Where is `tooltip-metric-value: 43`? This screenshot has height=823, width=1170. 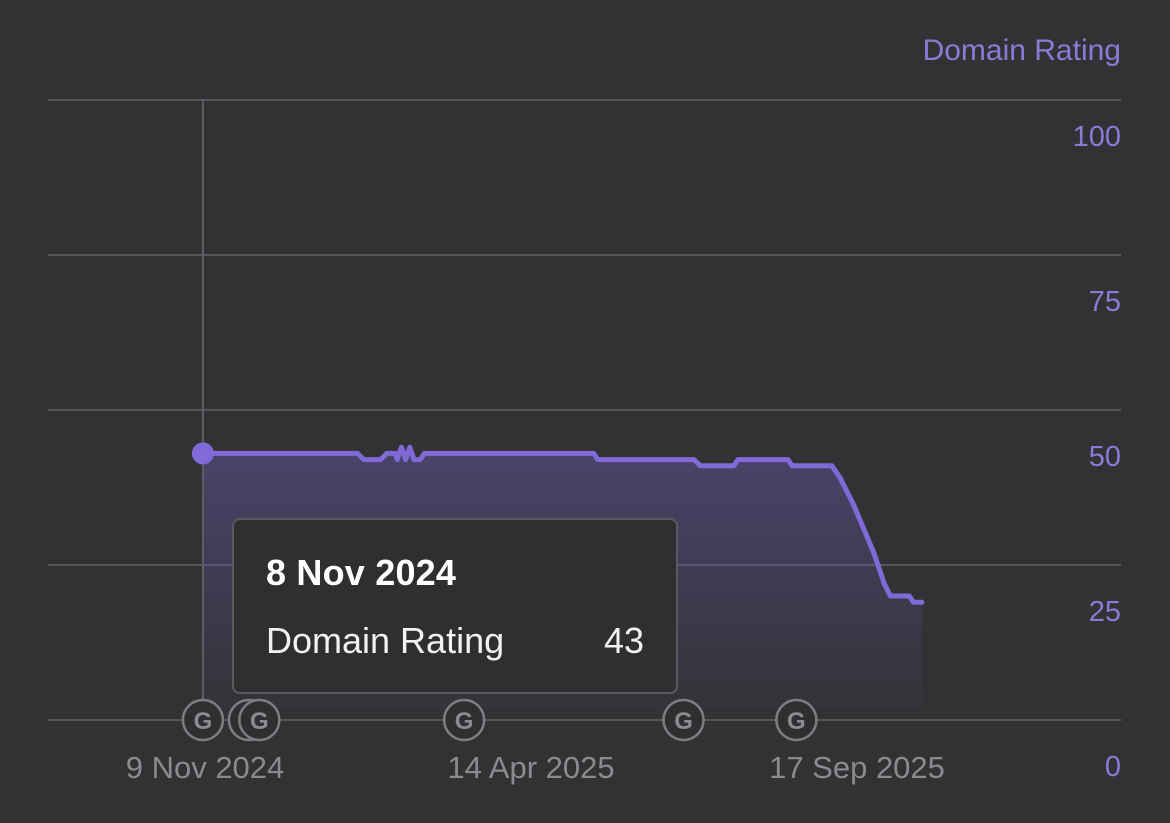
tooltip-metric-value: 43 is located at coordinates (623, 640).